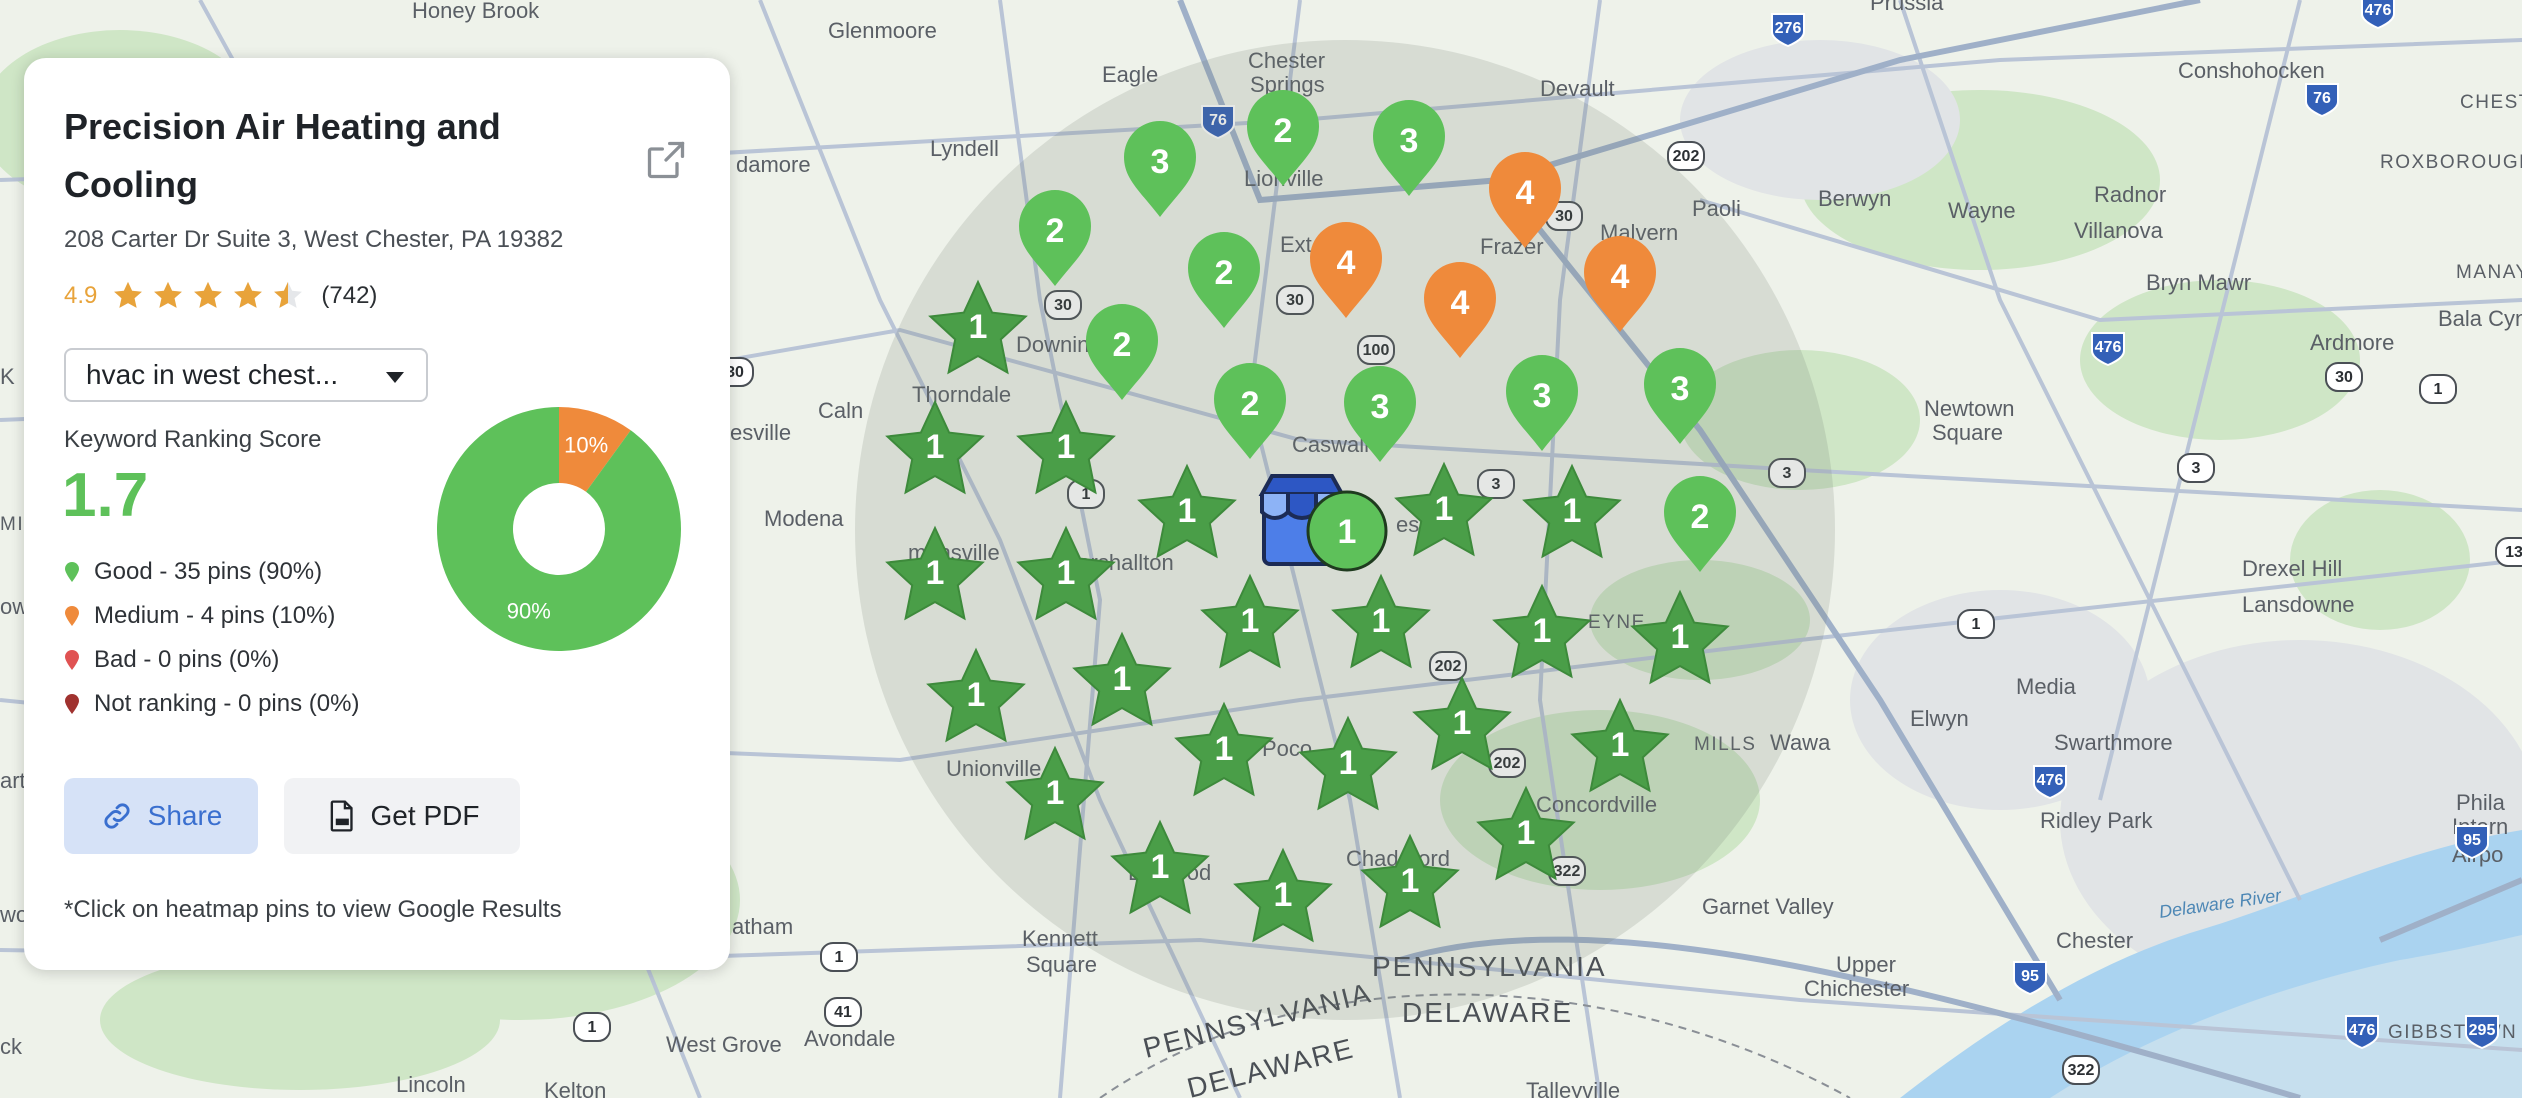 Image resolution: width=2522 pixels, height=1098 pixels. Describe the element at coordinates (476, 11) in the screenshot. I see `svg-text: Honey Brook` at that location.